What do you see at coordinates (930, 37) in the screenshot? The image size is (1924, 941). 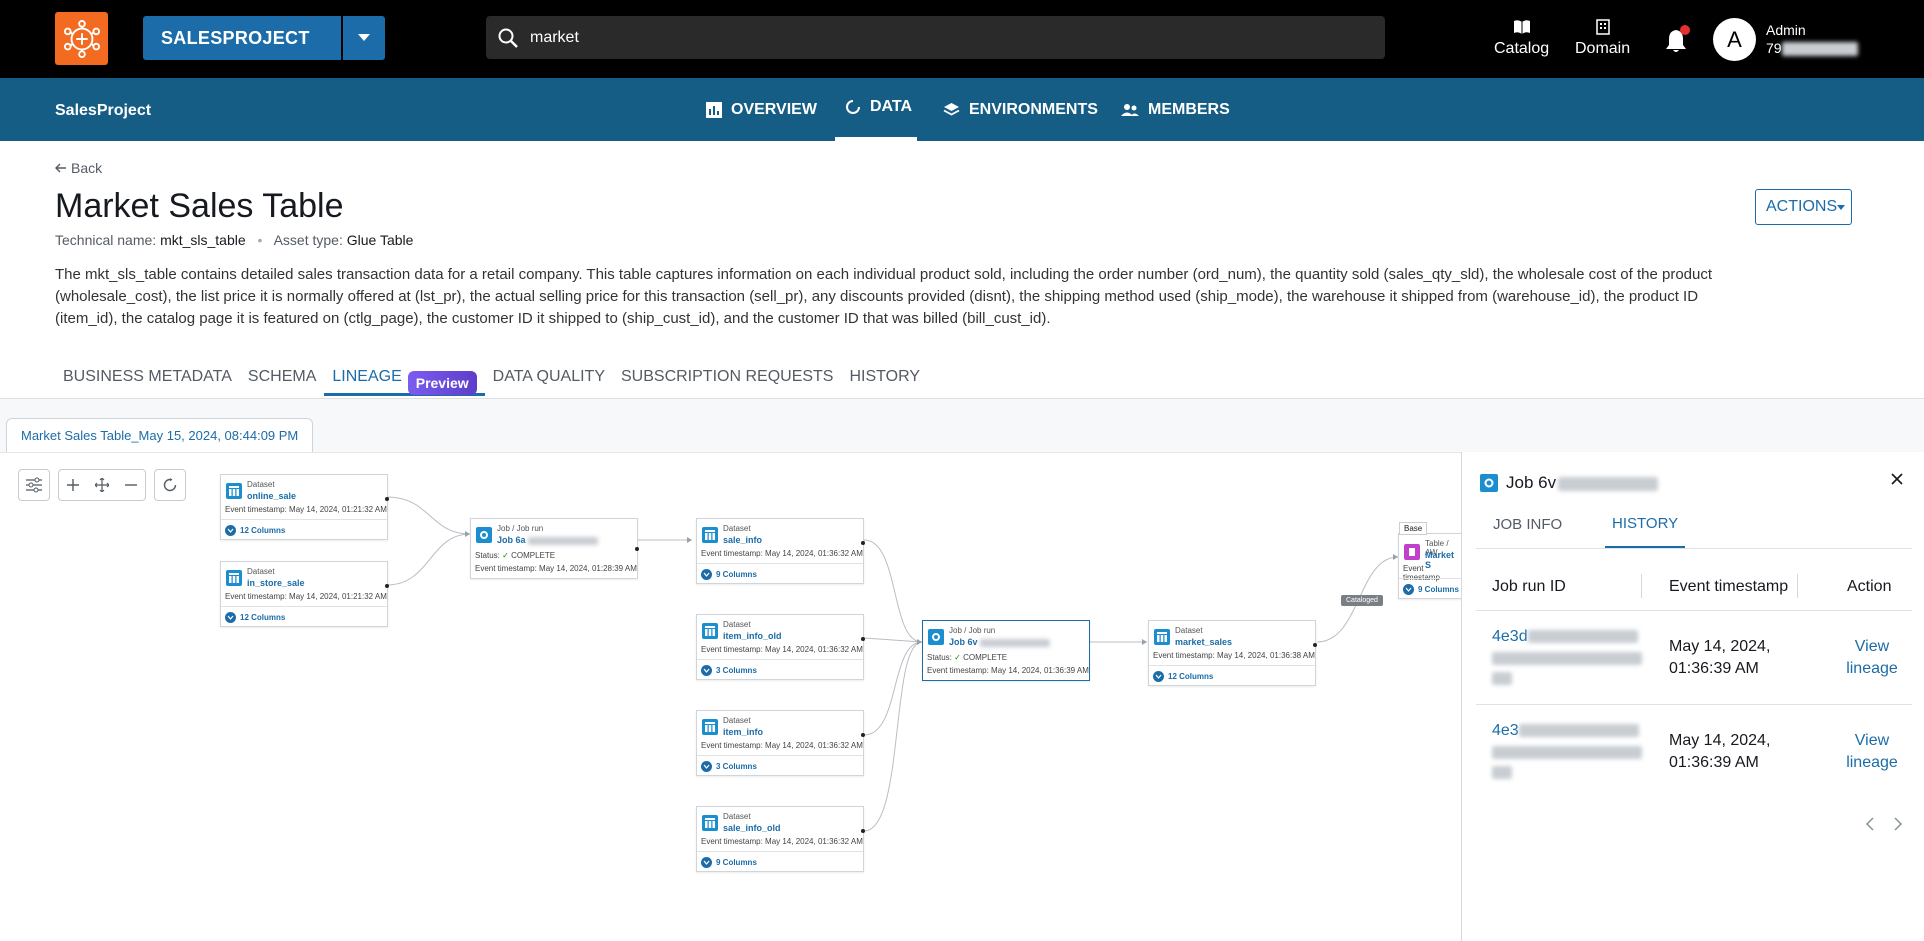 I see `search-input` at bounding box center [930, 37].